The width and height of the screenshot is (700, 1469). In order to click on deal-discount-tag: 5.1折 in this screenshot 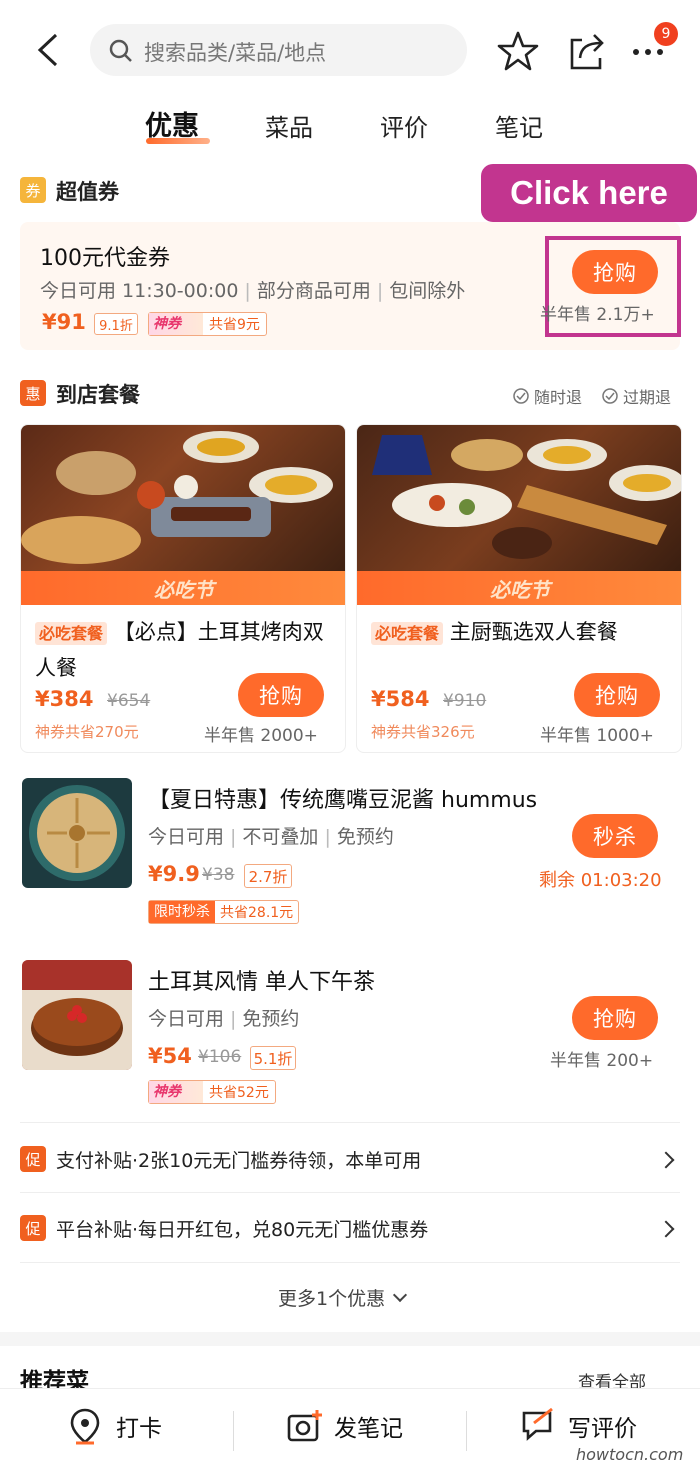, I will do `click(273, 1058)`.